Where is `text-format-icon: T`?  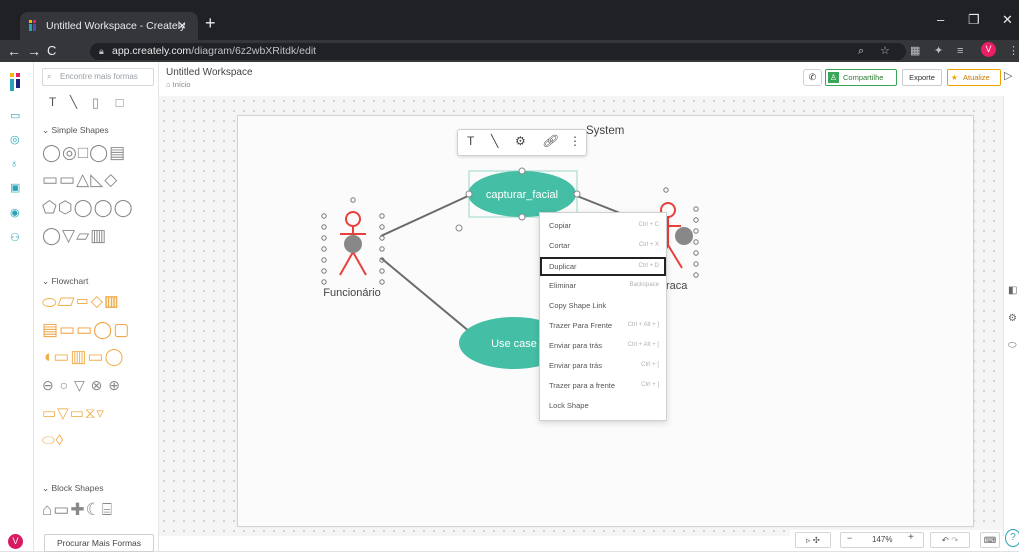
text-format-icon: T is located at coordinates (470, 141).